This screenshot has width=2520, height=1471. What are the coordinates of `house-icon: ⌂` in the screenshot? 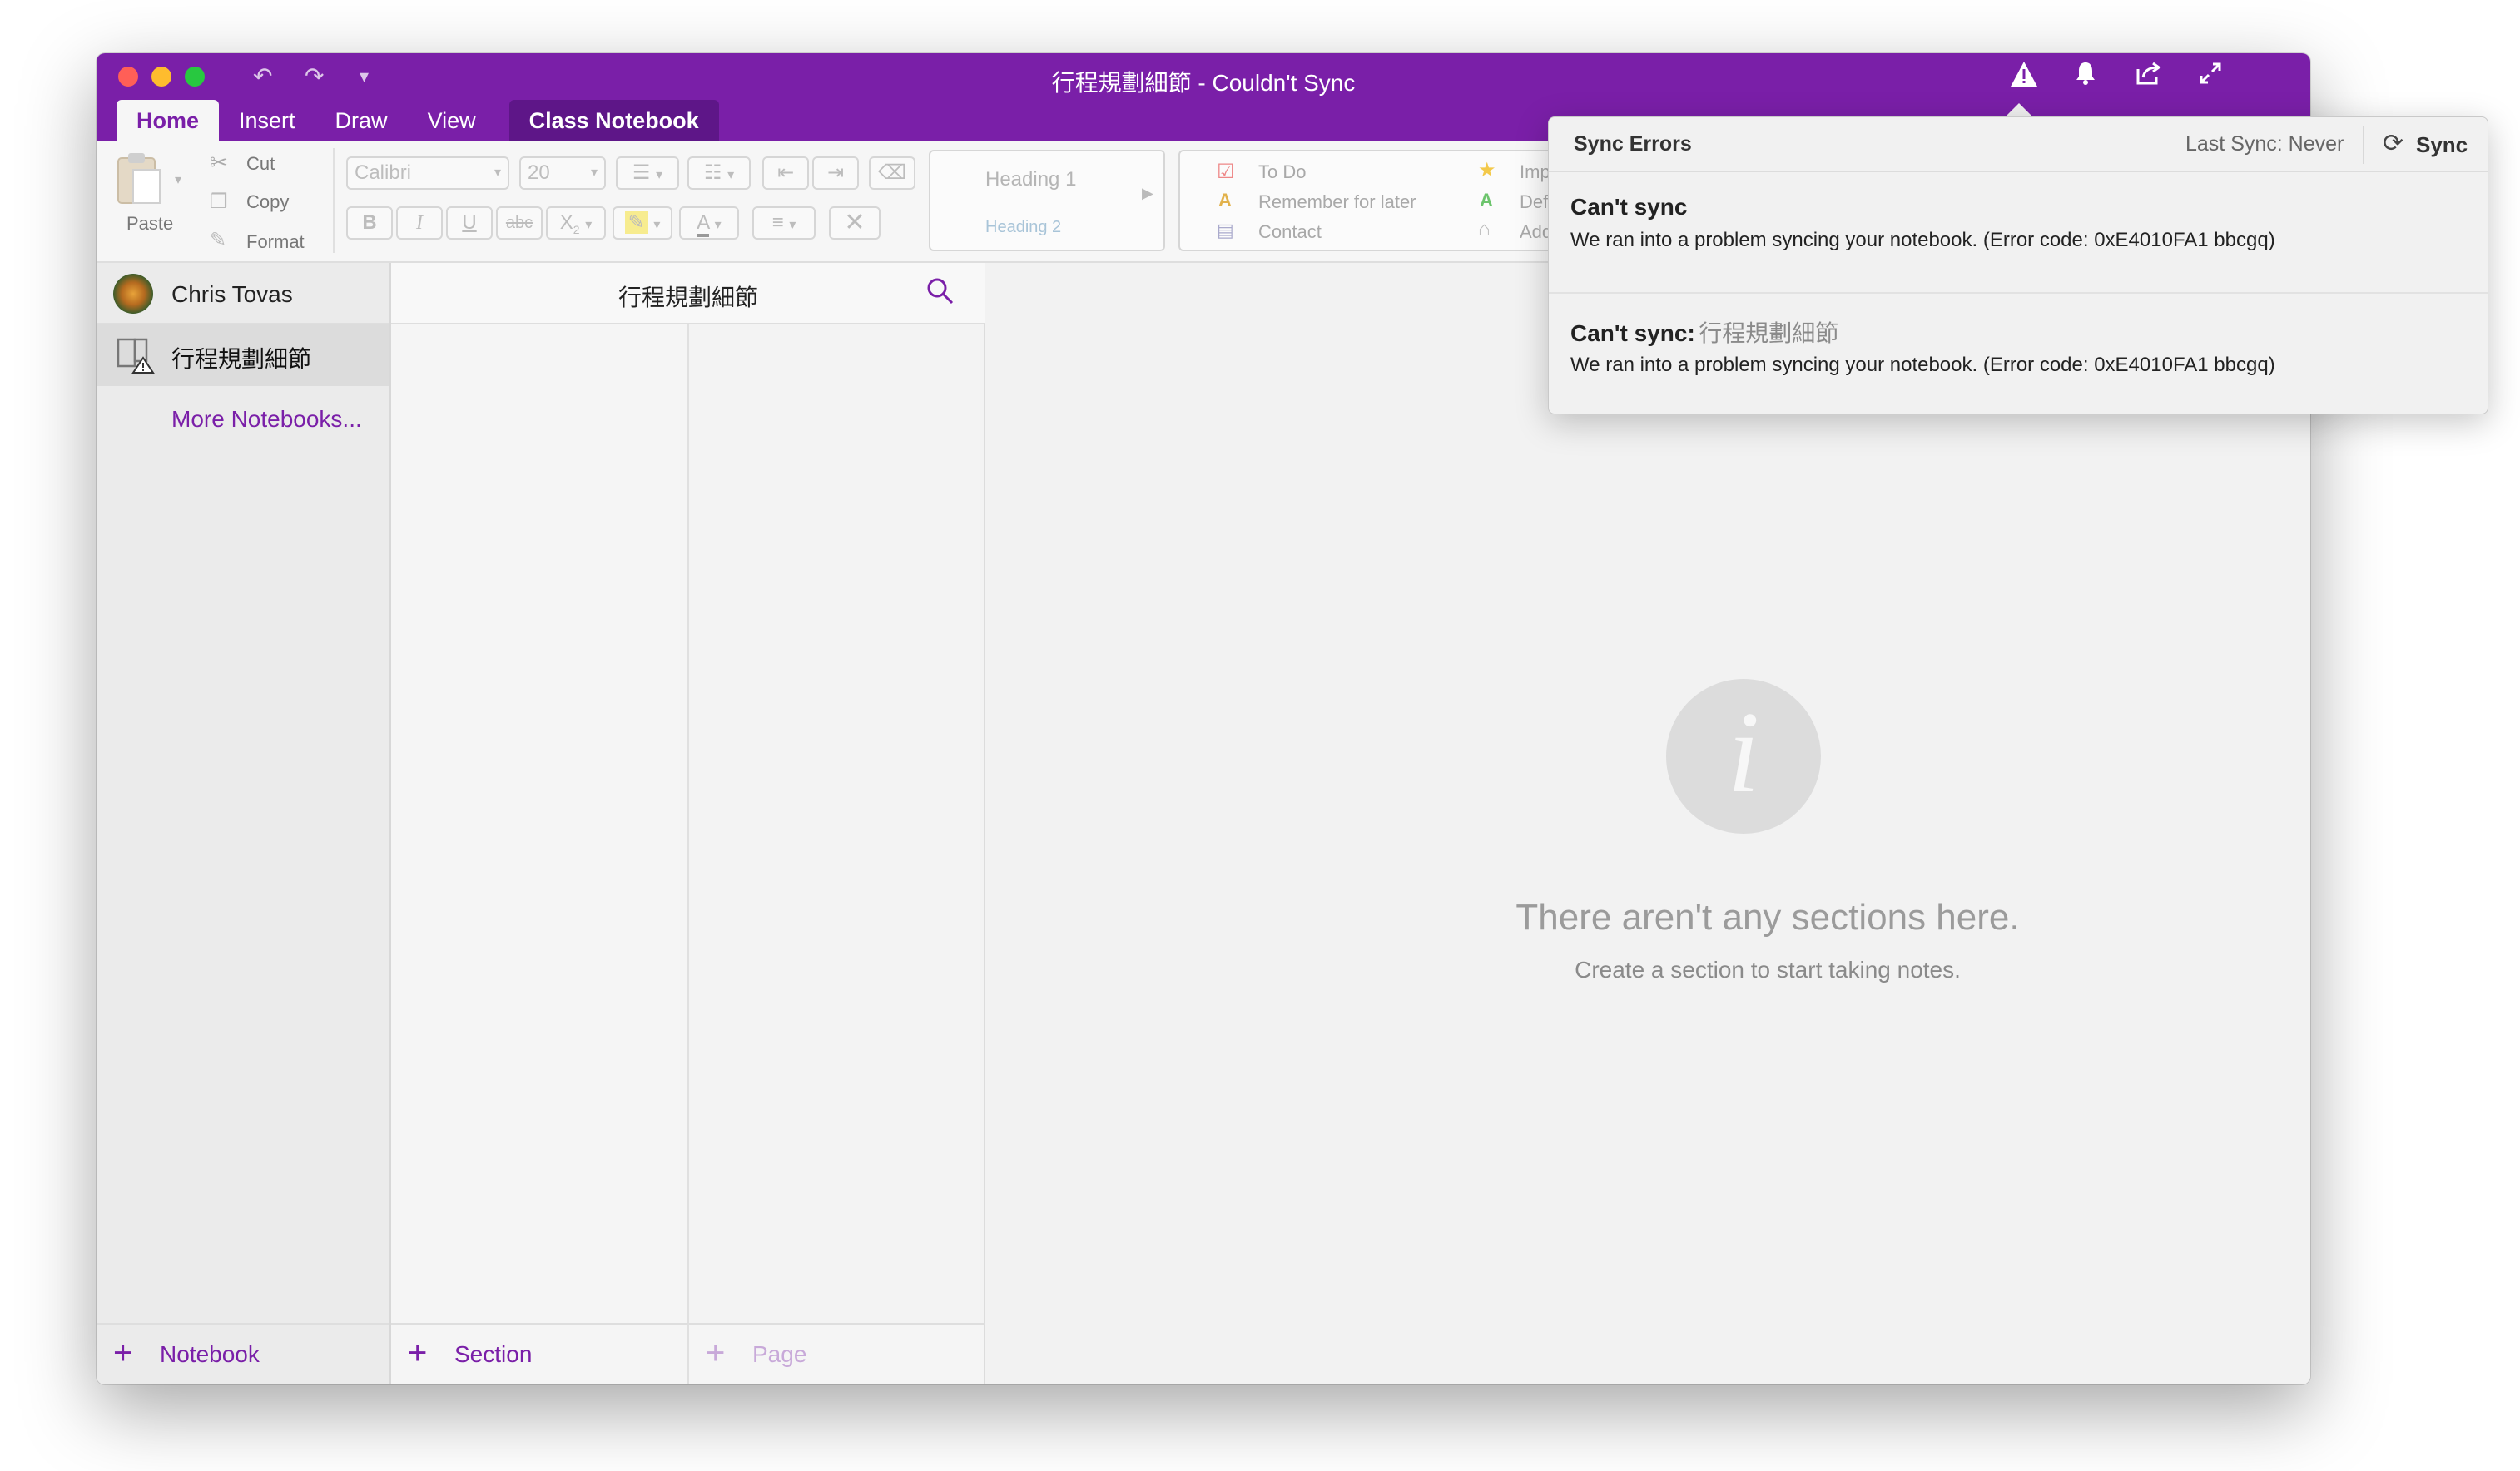 It's located at (1484, 229).